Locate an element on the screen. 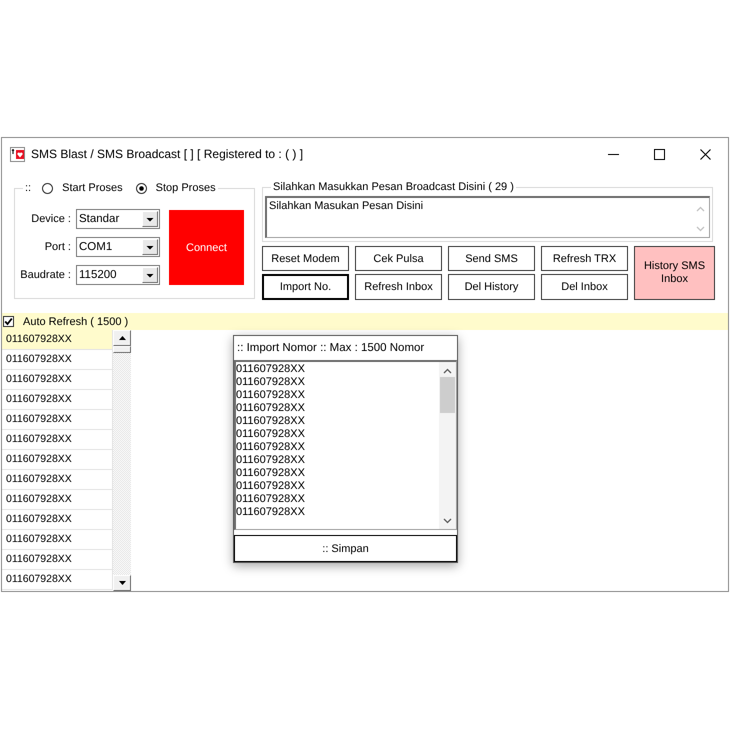  close-icon is located at coordinates (705, 154).